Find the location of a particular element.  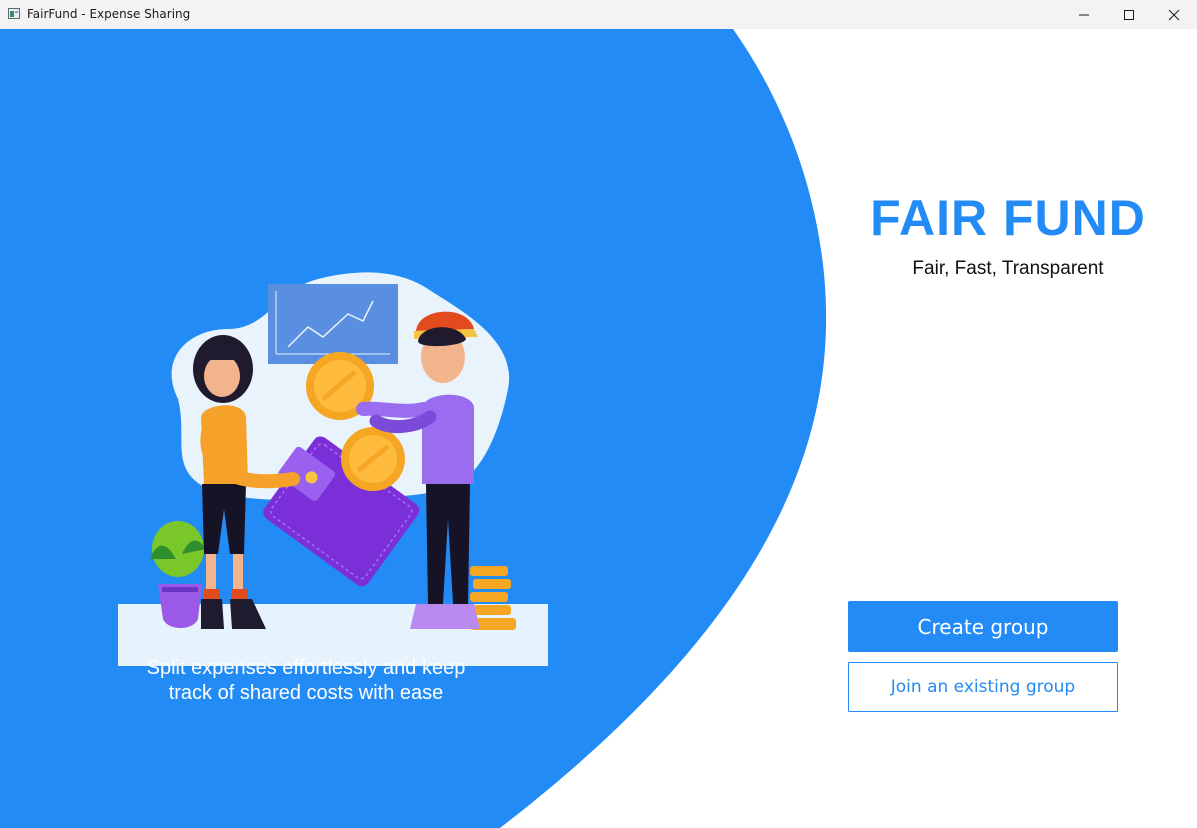

app-window-icon is located at coordinates (14, 13).